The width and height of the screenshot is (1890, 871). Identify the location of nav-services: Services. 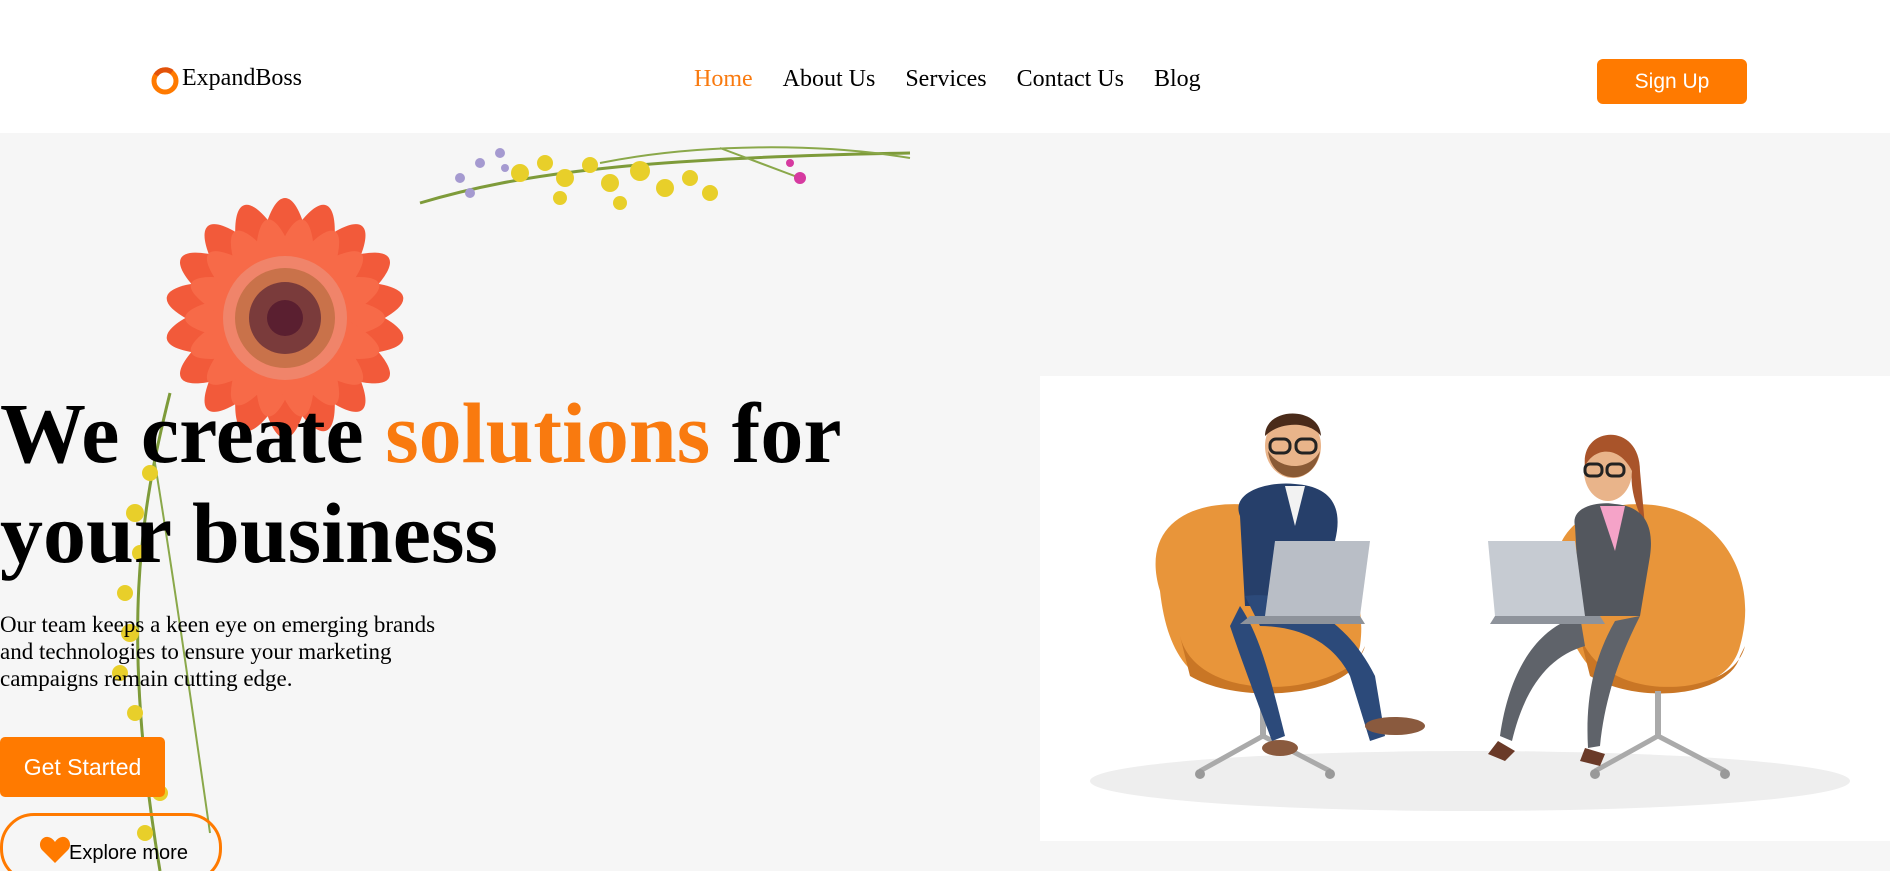
(945, 79).